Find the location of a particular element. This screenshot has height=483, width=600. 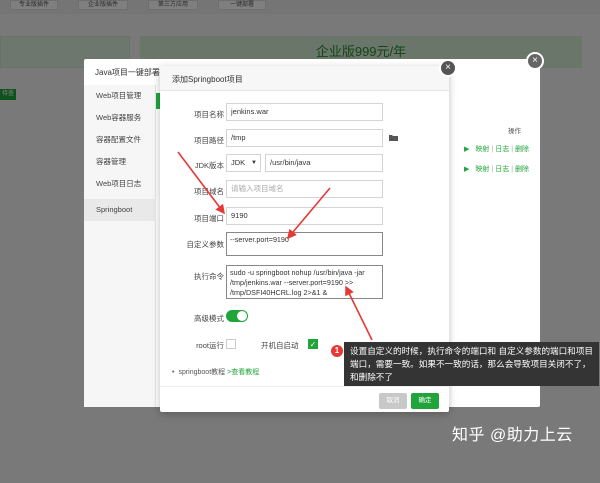

chevron-down-icon: ▼ is located at coordinates (254, 163).